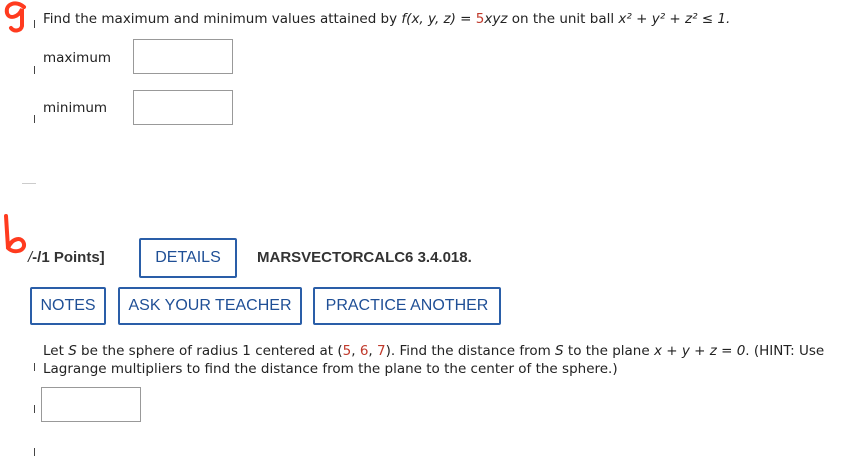 This screenshot has height=461, width=844. What do you see at coordinates (183, 107) in the screenshot?
I see `minimum-input` at bounding box center [183, 107].